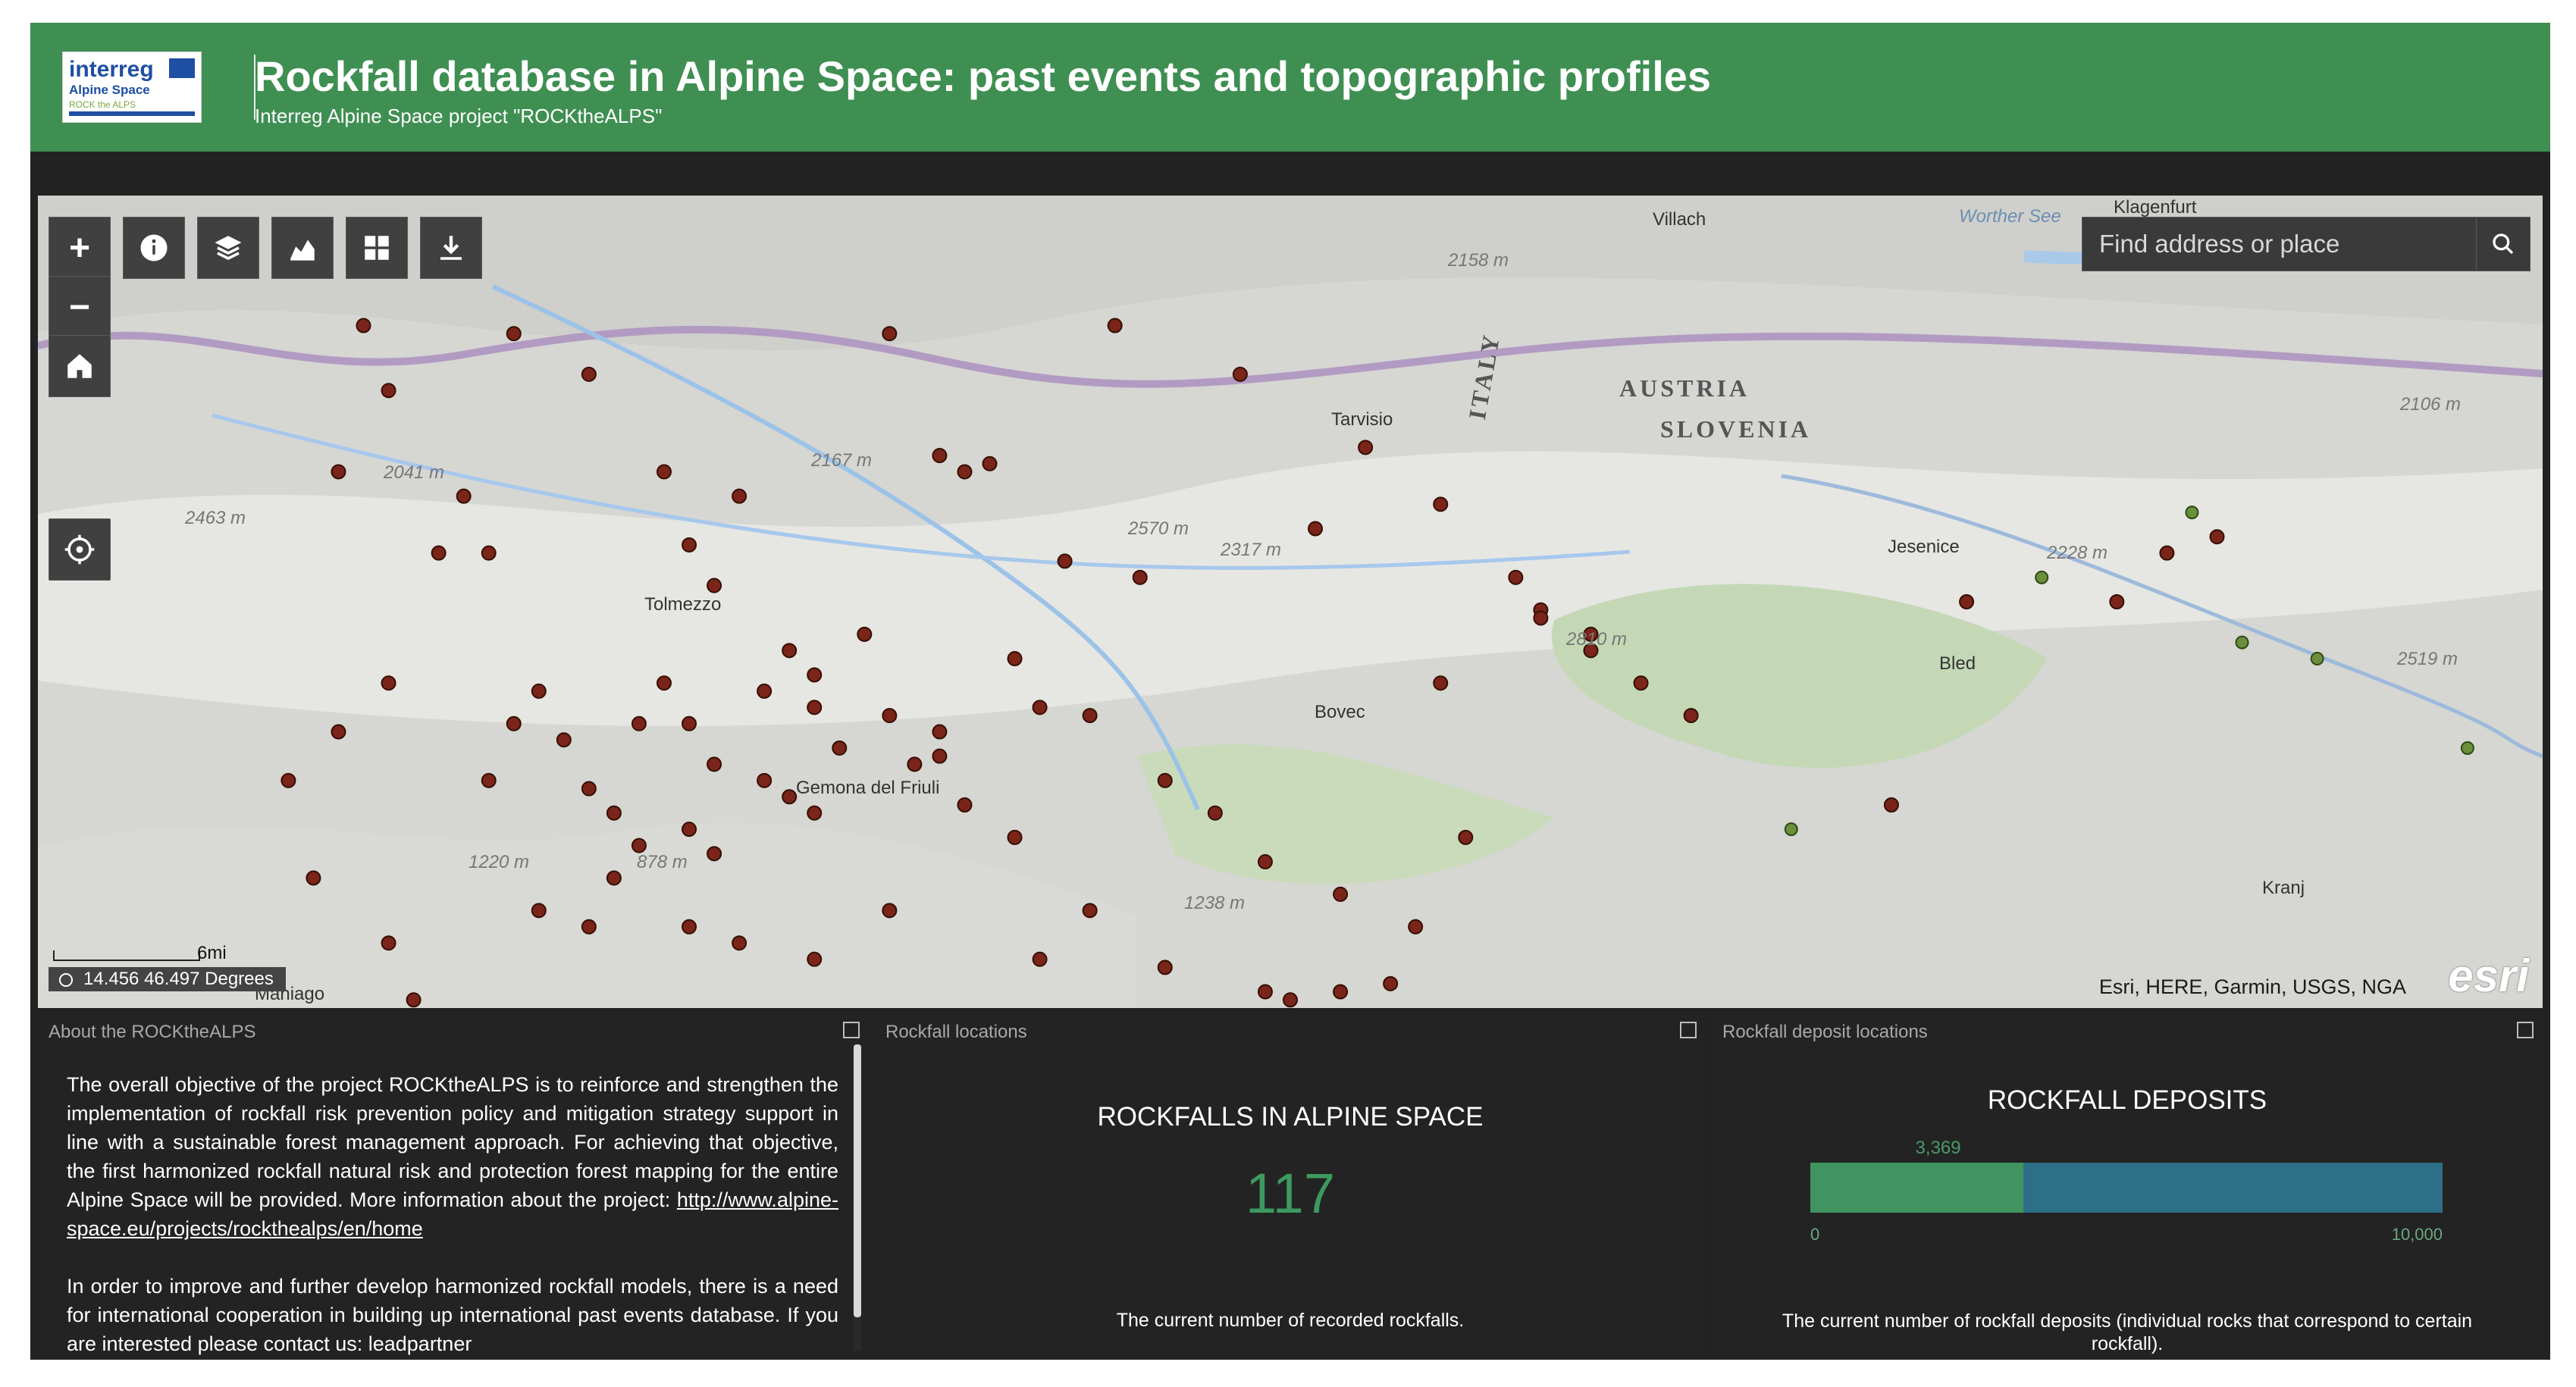 The height and width of the screenshot is (1387, 2576). What do you see at coordinates (2503, 244) in the screenshot?
I see `search-button` at bounding box center [2503, 244].